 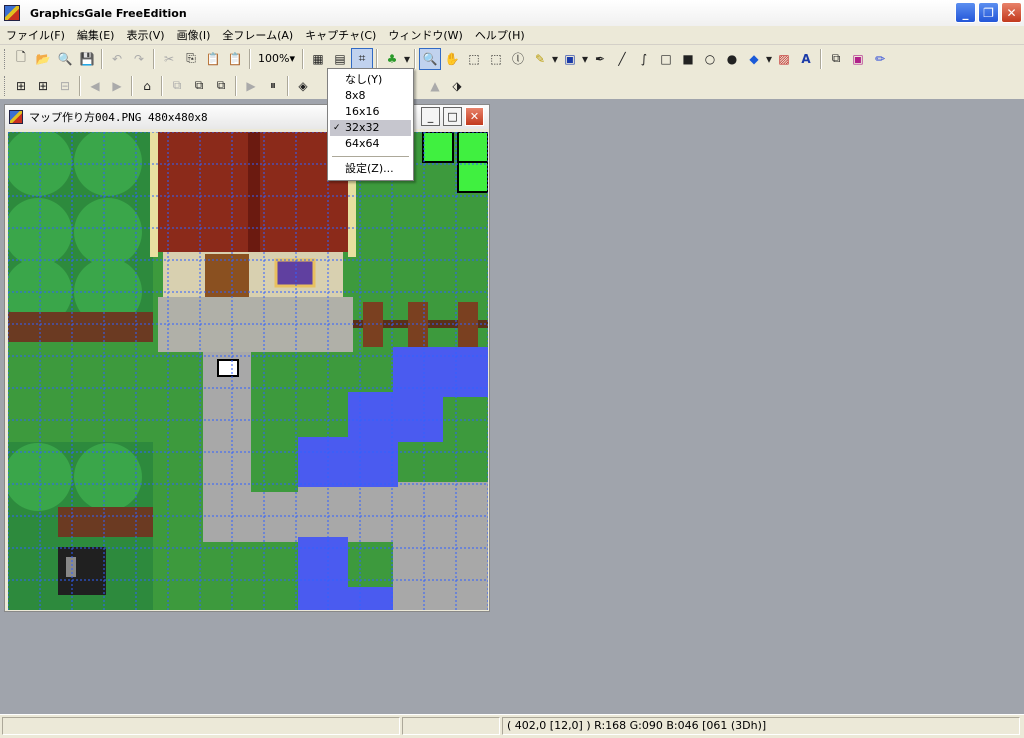 I want to click on layer-copy-icon: ⧉, so click(x=177, y=86).